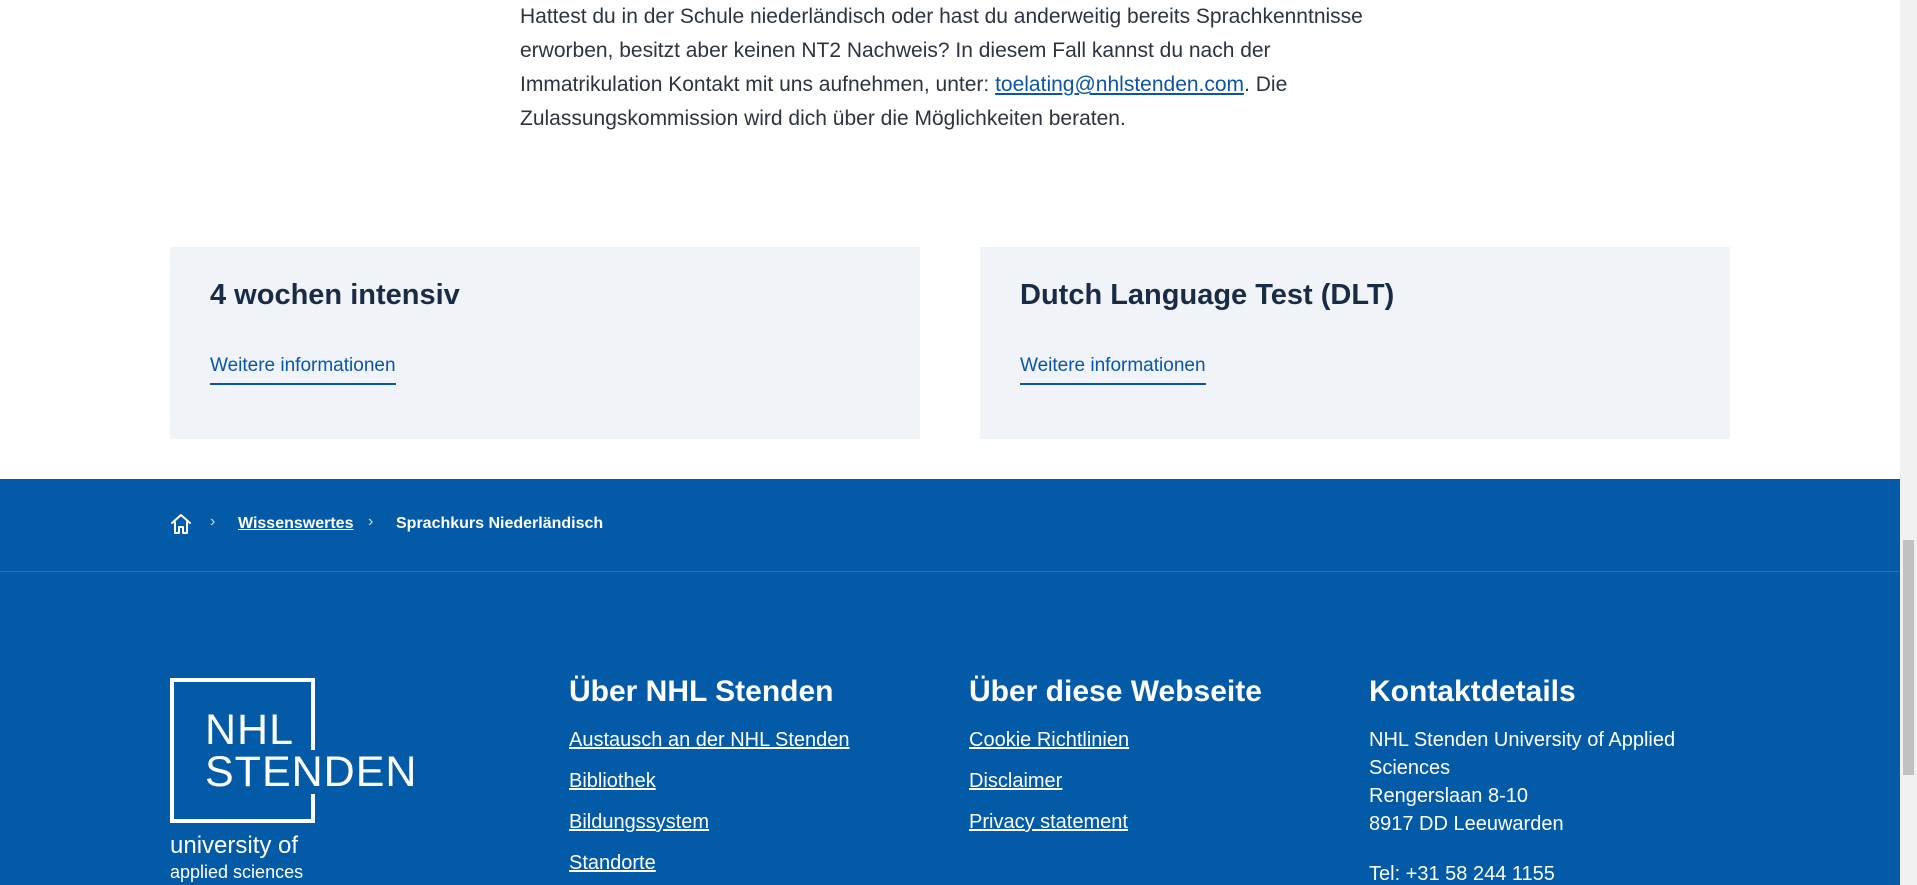 The image size is (1917, 885). Describe the element at coordinates (181, 524) in the screenshot. I see `home-icon` at that location.